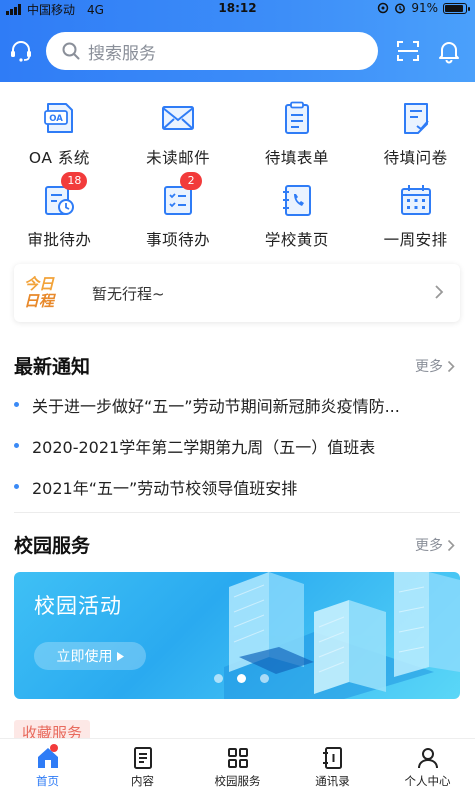  Describe the element at coordinates (52, 546) in the screenshot. I see `campus-section-title: 校园服务` at that location.